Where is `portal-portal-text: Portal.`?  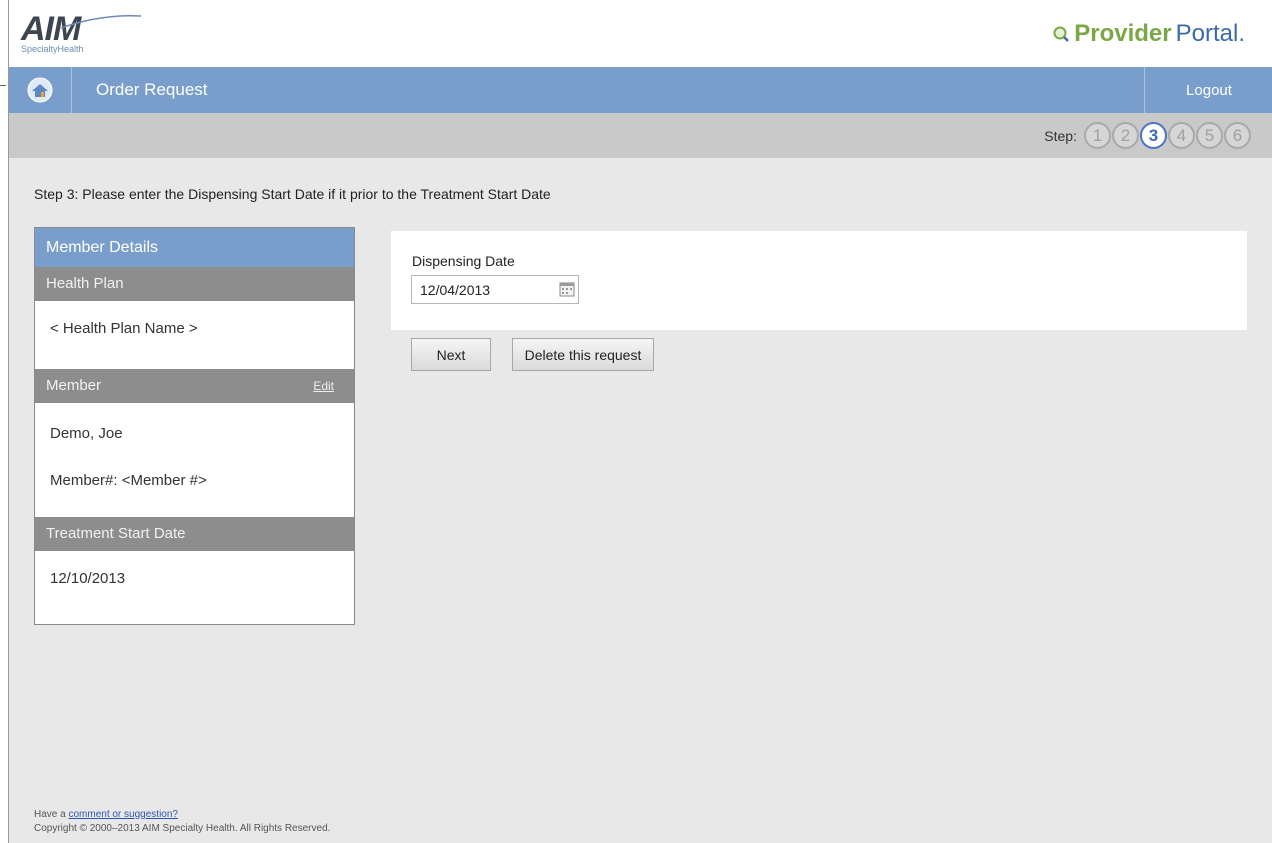 portal-portal-text: Portal. is located at coordinates (1210, 33).